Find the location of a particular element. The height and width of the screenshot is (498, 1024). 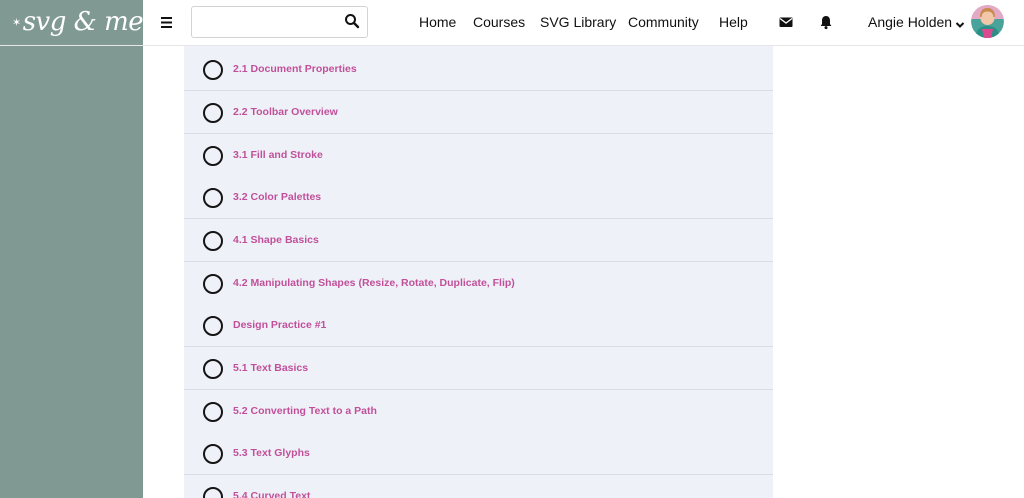

nav-svg-library: SVG Library is located at coordinates (578, 22).